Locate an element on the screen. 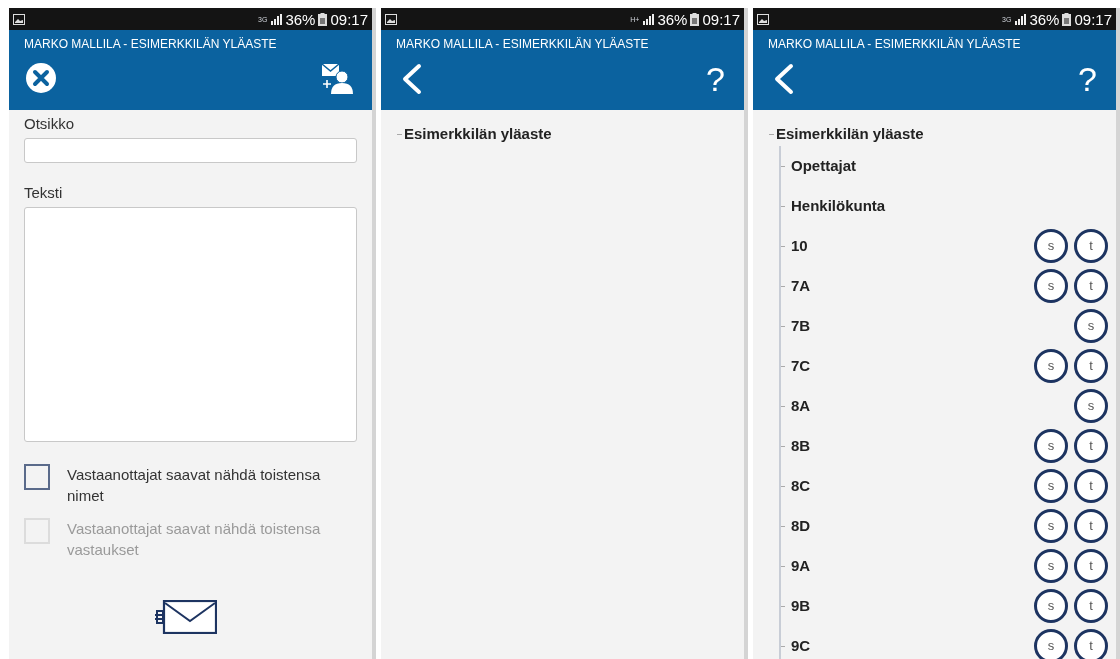 The image size is (1120, 659). checkbox is located at coordinates (37, 477).